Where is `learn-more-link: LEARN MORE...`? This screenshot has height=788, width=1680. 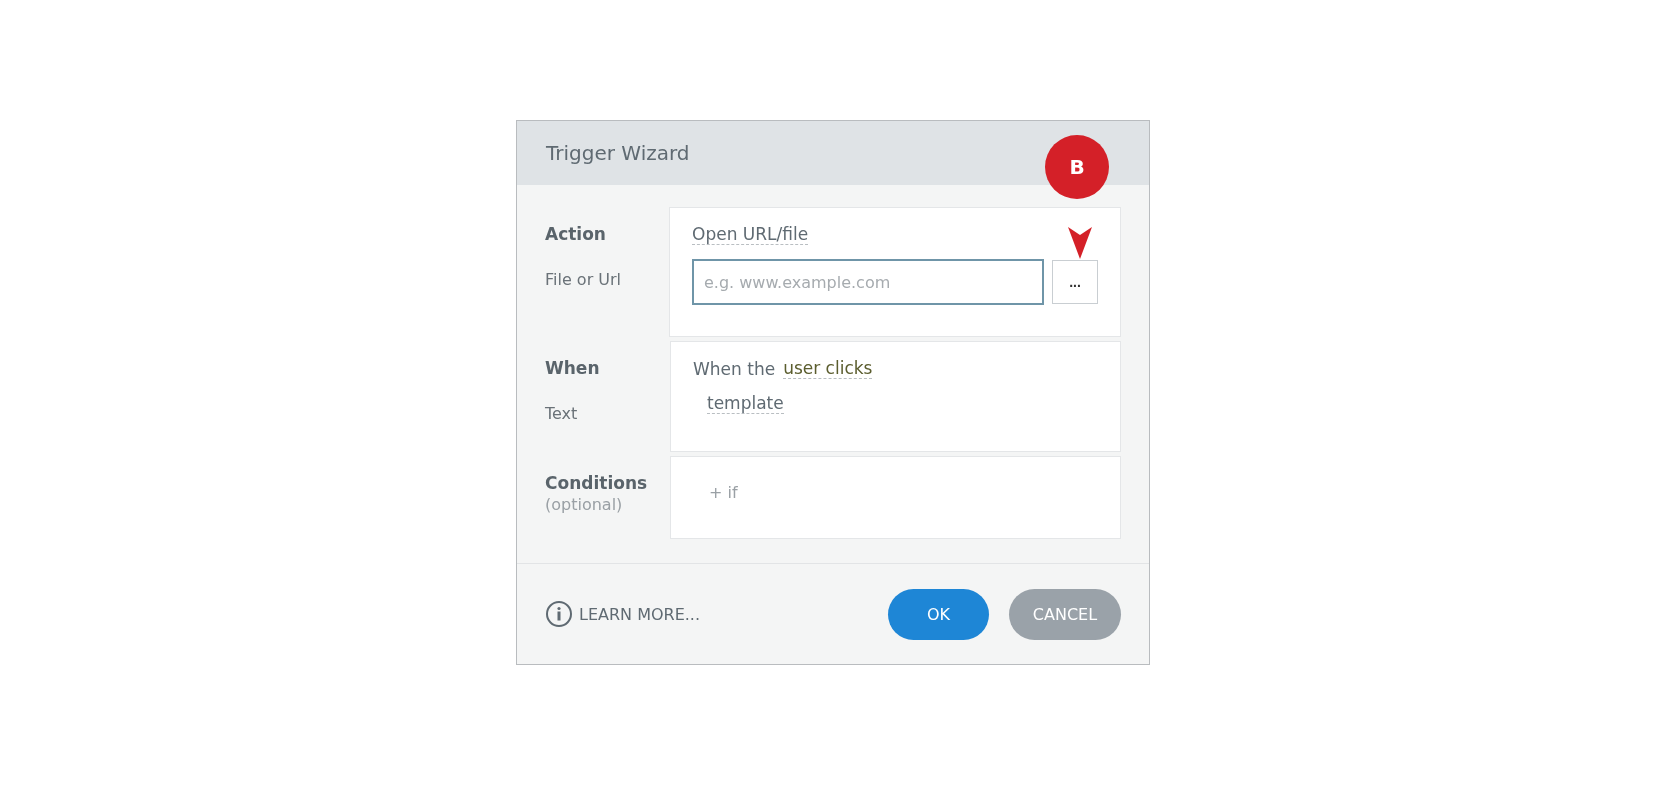 learn-more-link: LEARN MORE... is located at coordinates (623, 614).